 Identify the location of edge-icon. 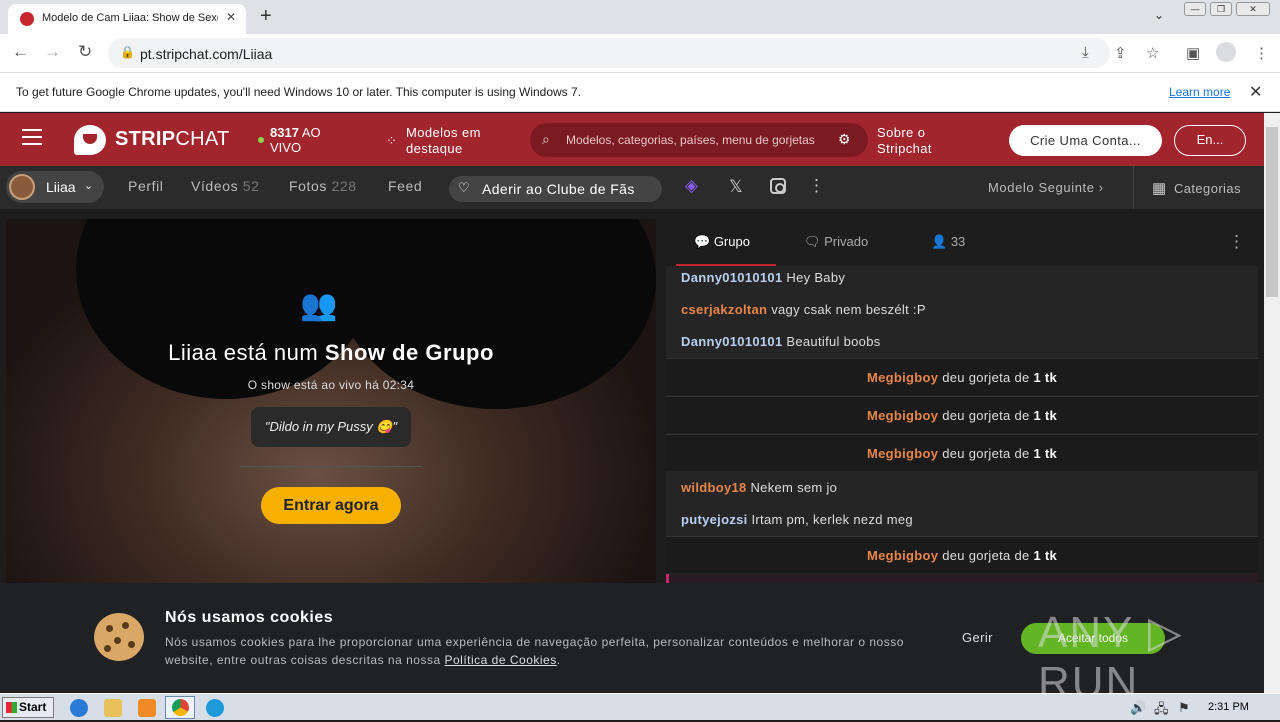
(215, 708).